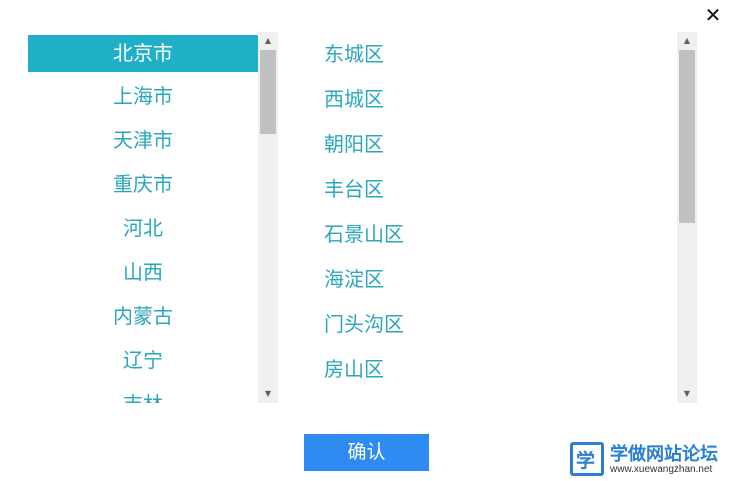 Image resolution: width=734 pixels, height=481 pixels. Describe the element at coordinates (143, 100) in the screenshot. I see `province-item: 上海市` at that location.